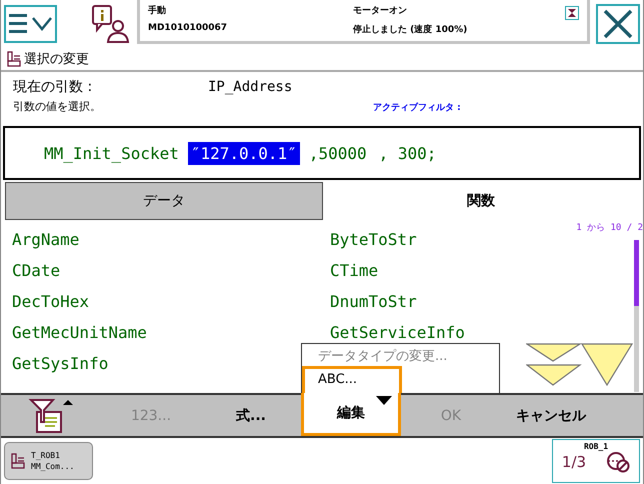 The image size is (644, 484). What do you see at coordinates (596, 461) in the screenshot?
I see `quickset-button: ROB_1 1/3` at bounding box center [596, 461].